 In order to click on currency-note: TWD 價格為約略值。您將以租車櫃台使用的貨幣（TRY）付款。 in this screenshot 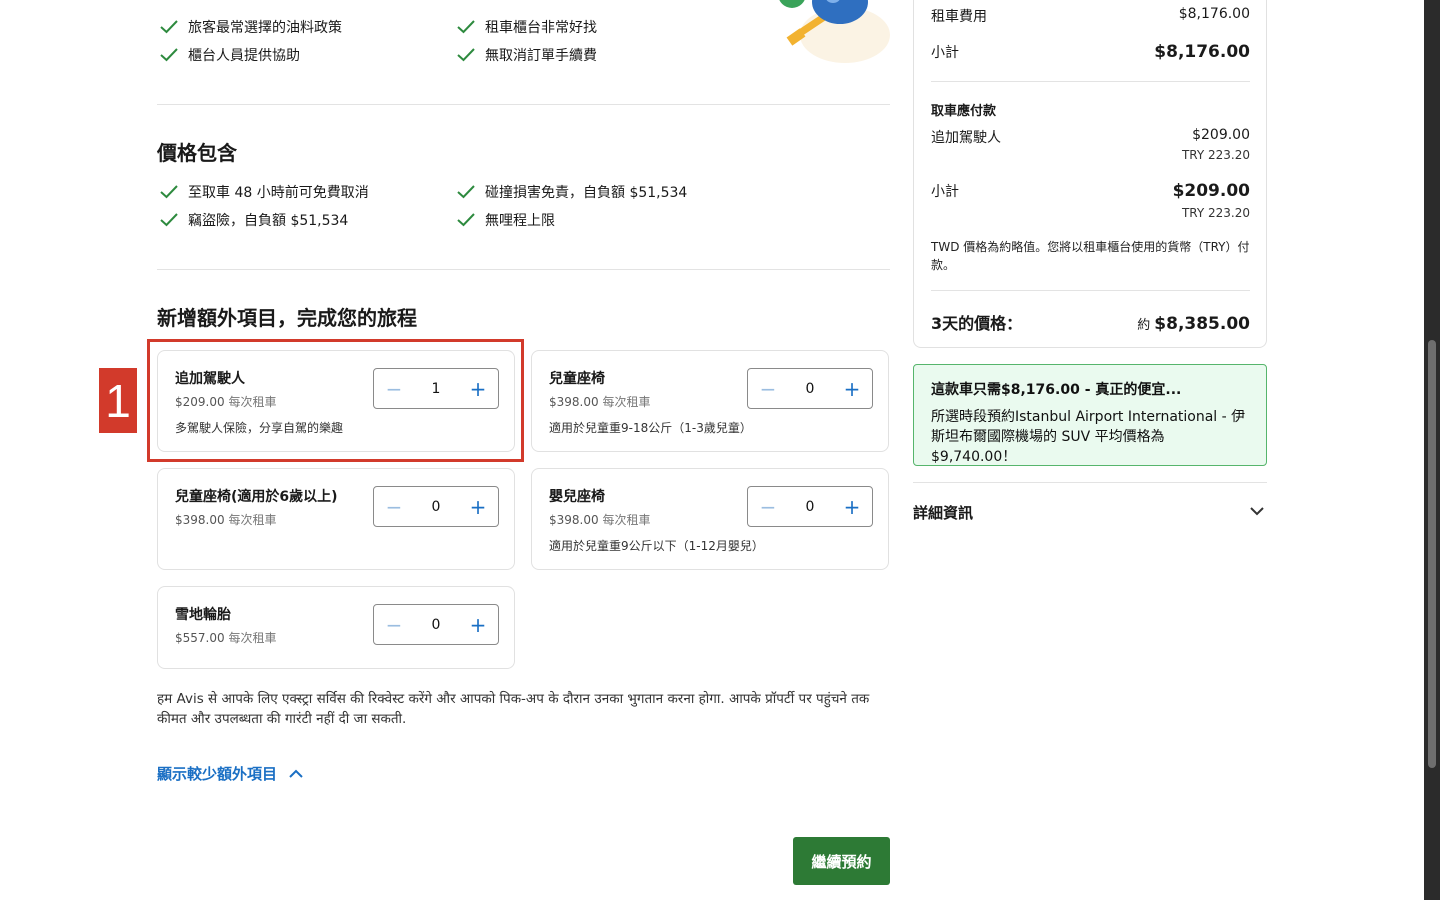, I will do `click(1090, 256)`.